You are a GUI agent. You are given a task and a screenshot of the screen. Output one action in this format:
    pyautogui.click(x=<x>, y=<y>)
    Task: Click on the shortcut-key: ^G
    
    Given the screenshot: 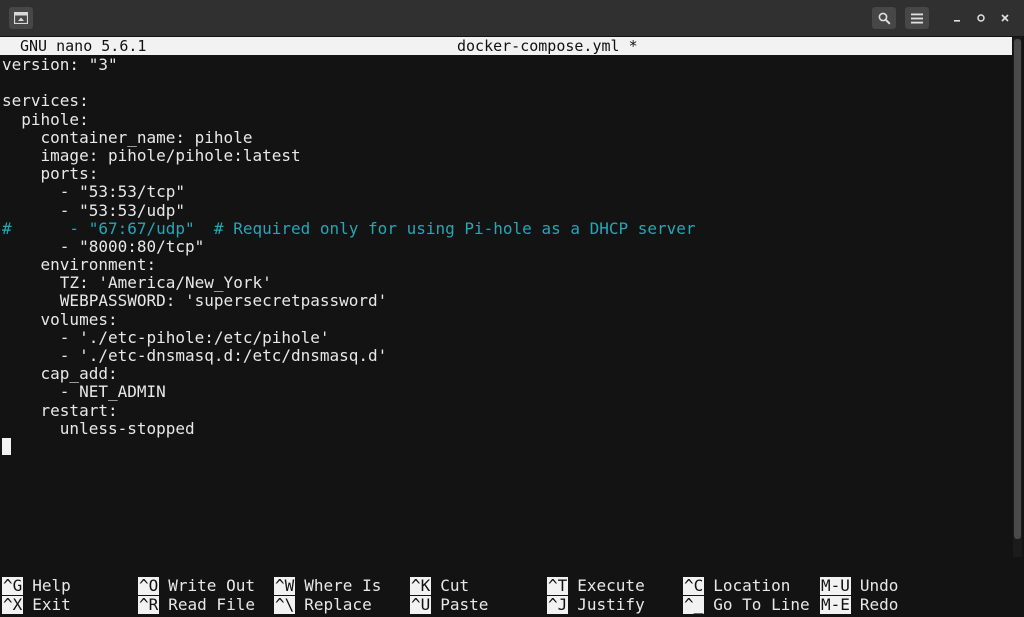 What is the action you would take?
    pyautogui.click(x=13, y=585)
    